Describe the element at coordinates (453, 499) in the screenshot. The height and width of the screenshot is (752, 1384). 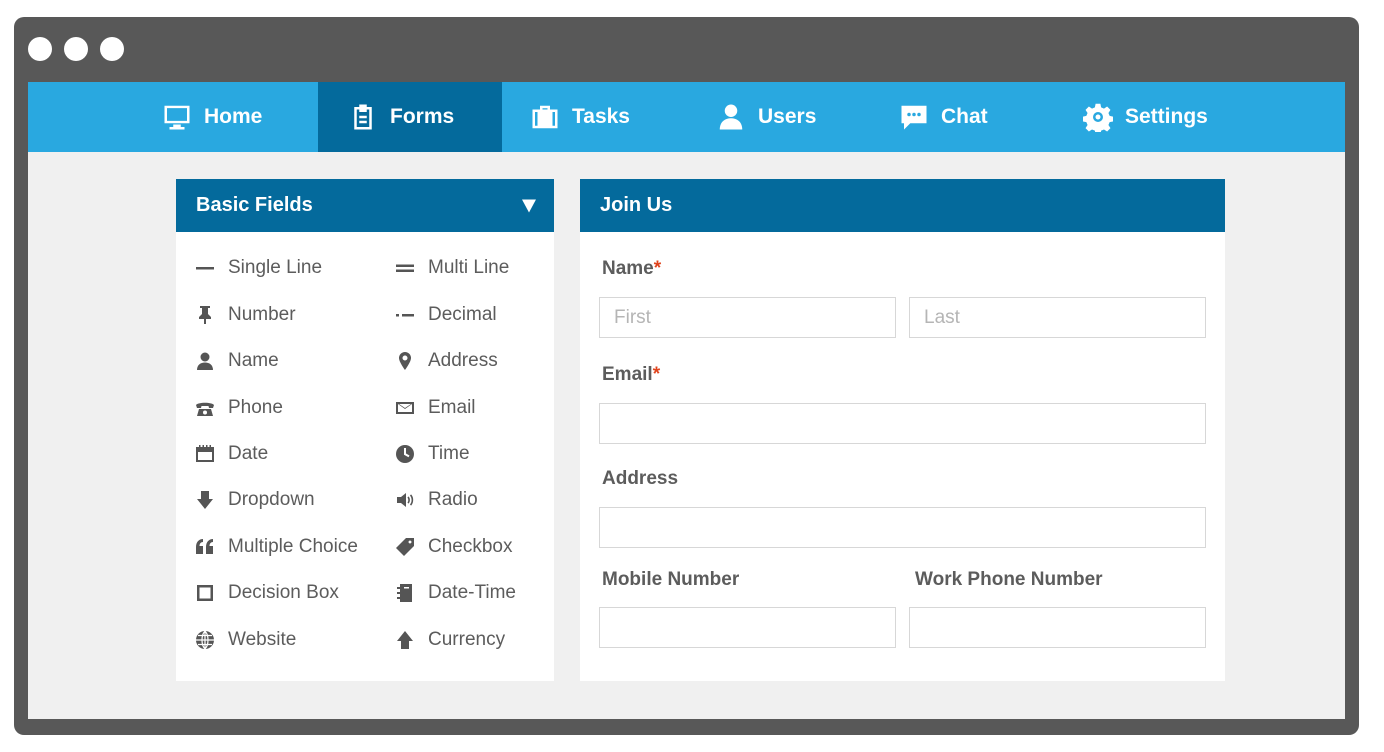
I see `field-label: Radio` at that location.